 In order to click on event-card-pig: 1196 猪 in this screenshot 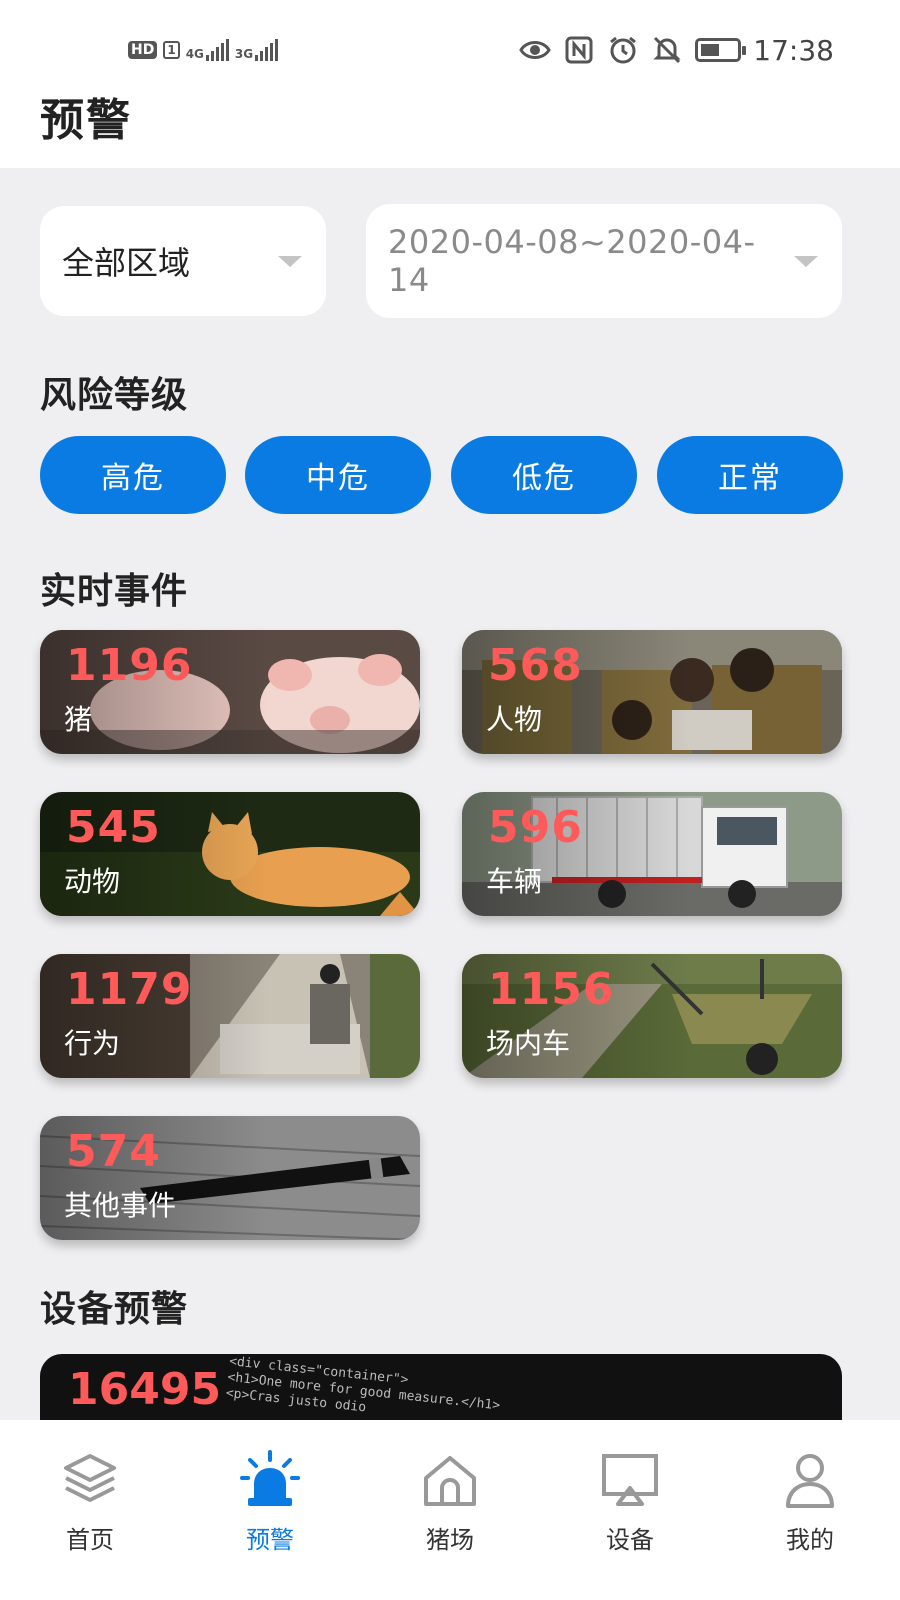, I will do `click(230, 692)`.